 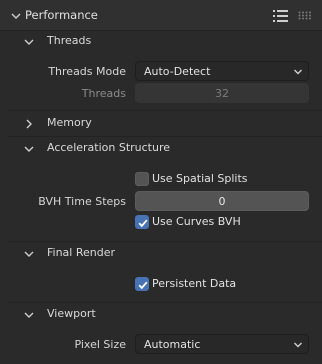 I want to click on use-spatial-splits-checkbox, so click(x=142, y=179).